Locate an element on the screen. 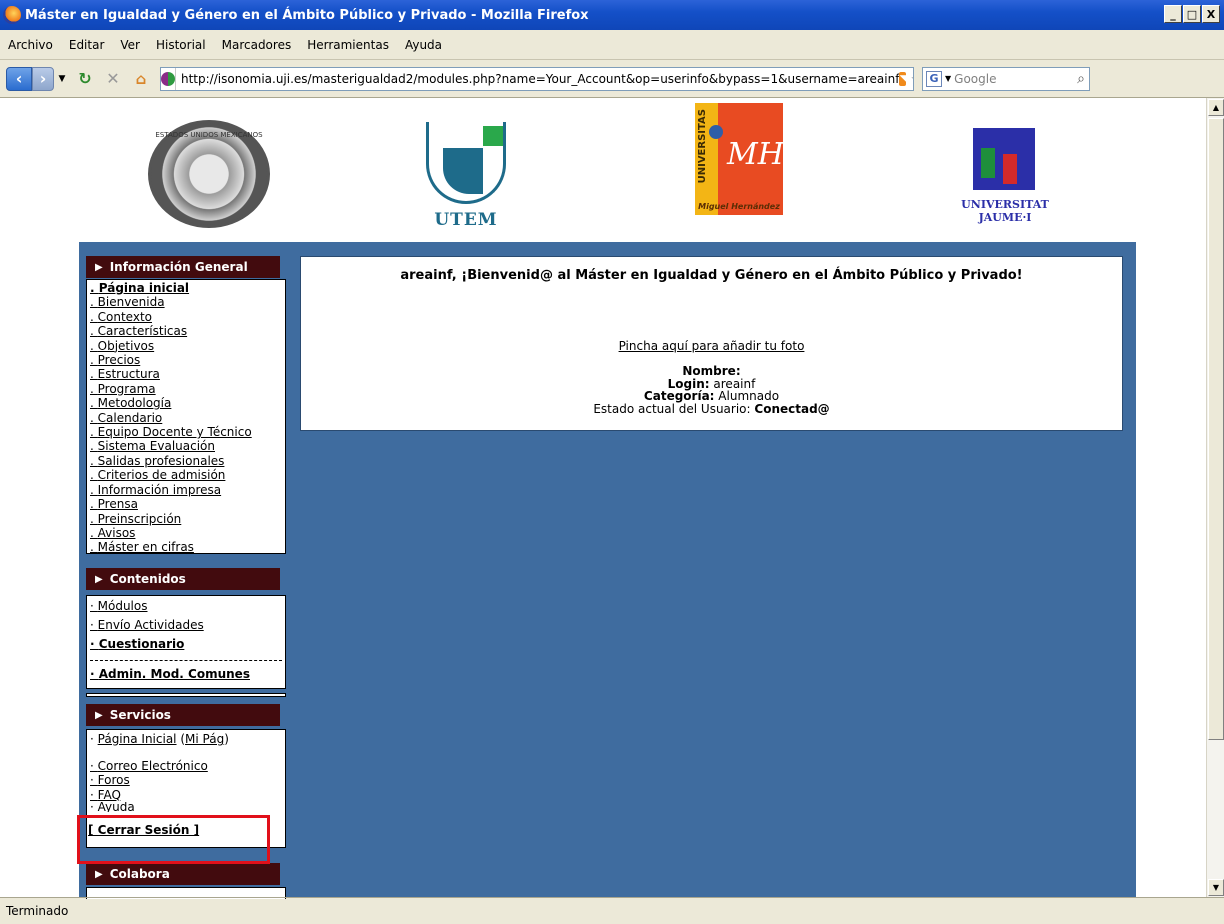 The height and width of the screenshot is (924, 1224). sidebar-item-precios: Precios is located at coordinates (186, 360).